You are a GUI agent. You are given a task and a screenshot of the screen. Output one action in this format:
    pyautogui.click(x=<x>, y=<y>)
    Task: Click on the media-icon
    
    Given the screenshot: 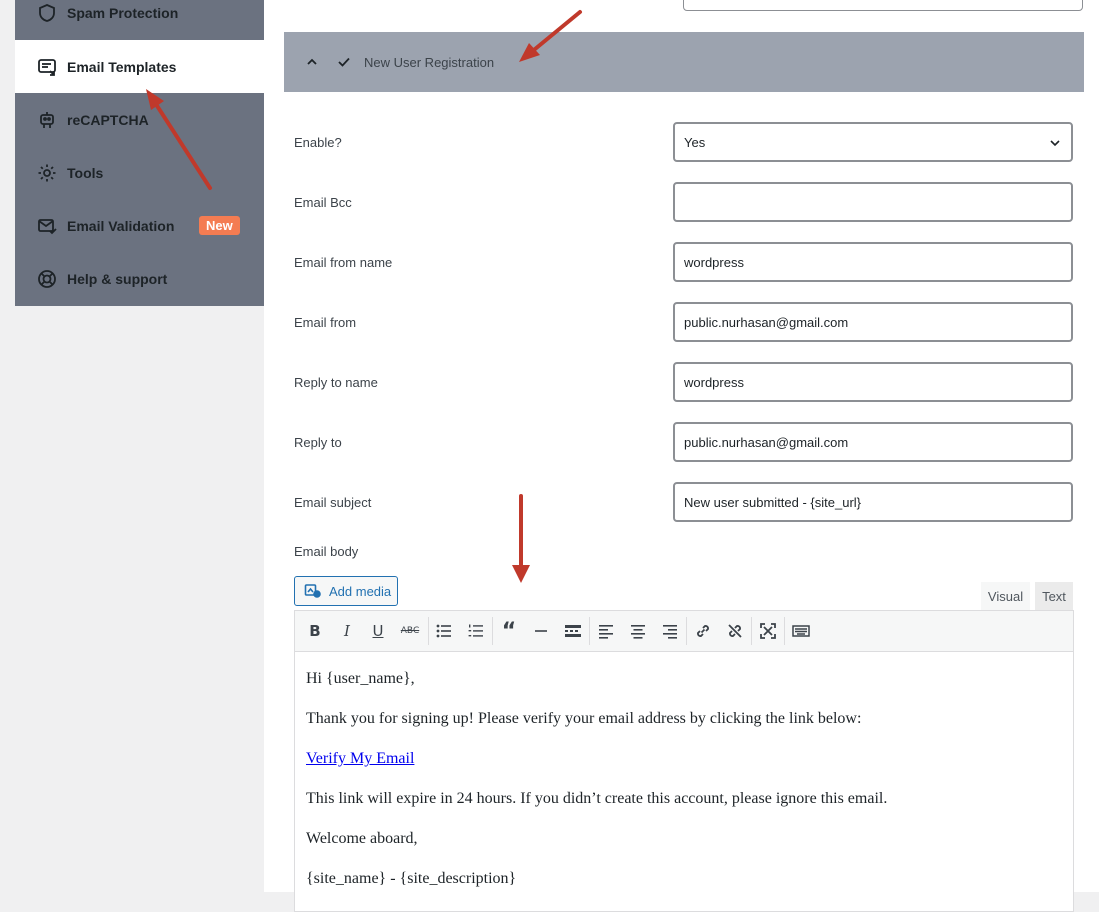 What is the action you would take?
    pyautogui.click(x=313, y=591)
    